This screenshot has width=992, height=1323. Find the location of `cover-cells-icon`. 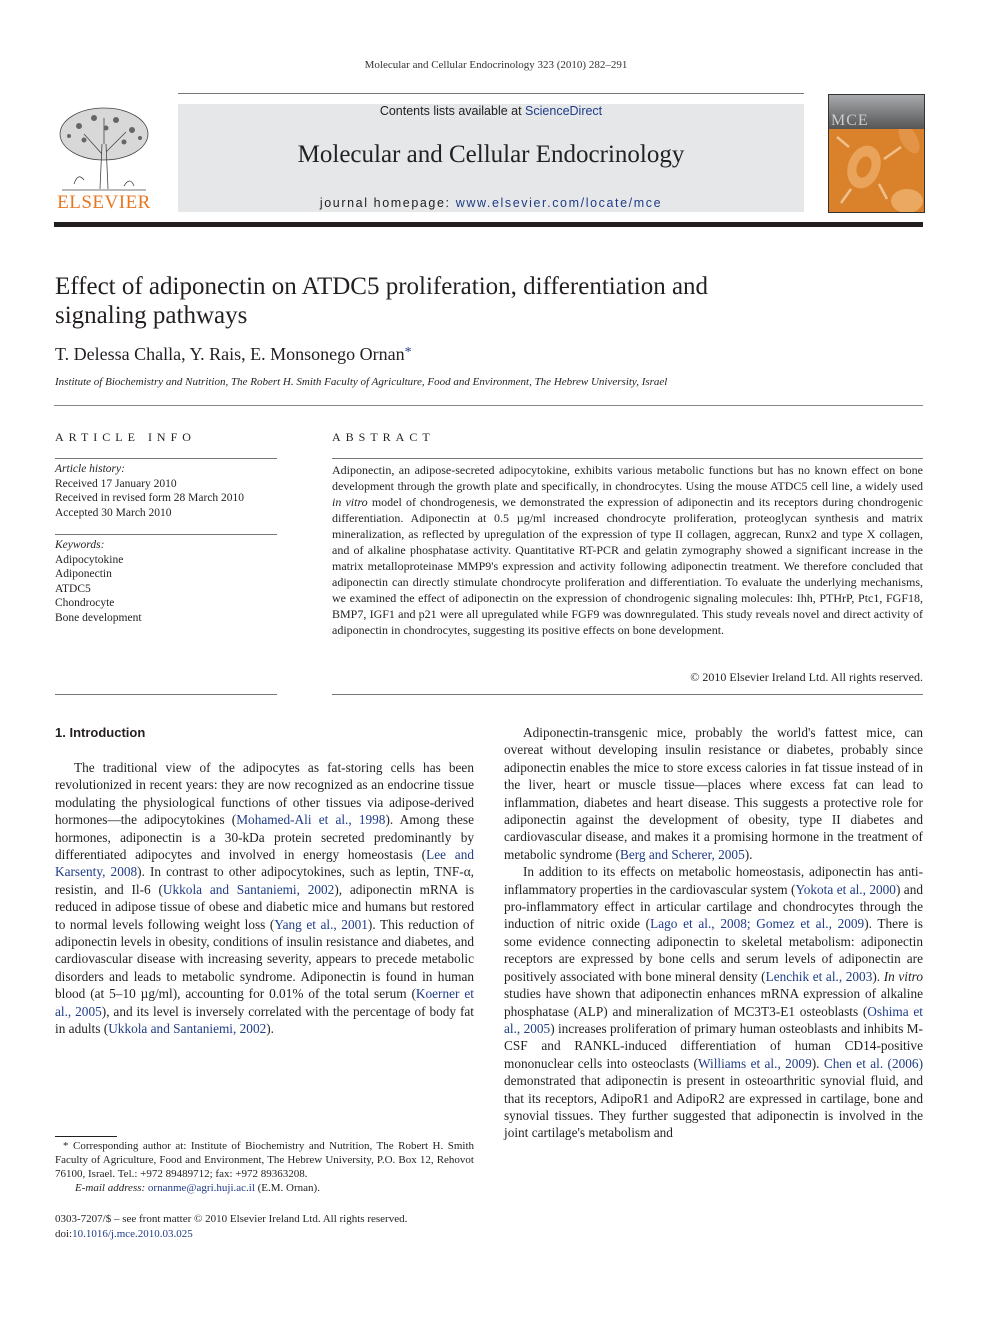

cover-cells-icon is located at coordinates (879, 168).